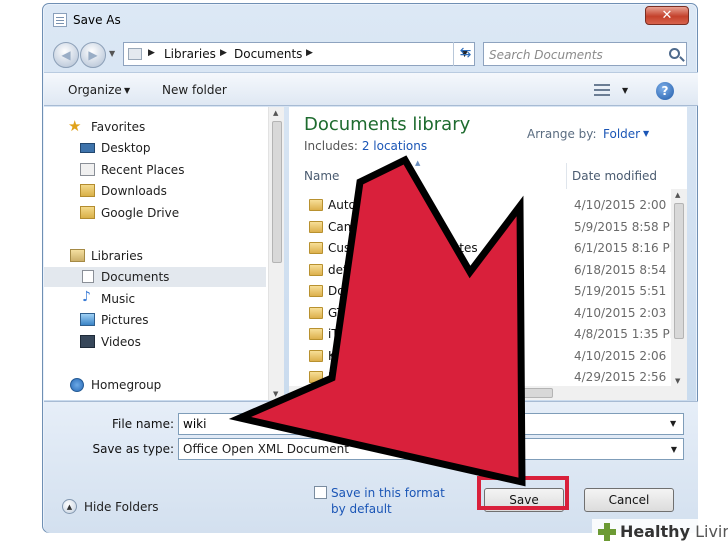 The width and height of the screenshot is (728, 546). What do you see at coordinates (155, 342) in the screenshot?
I see `nav-item-videos: Videos` at bounding box center [155, 342].